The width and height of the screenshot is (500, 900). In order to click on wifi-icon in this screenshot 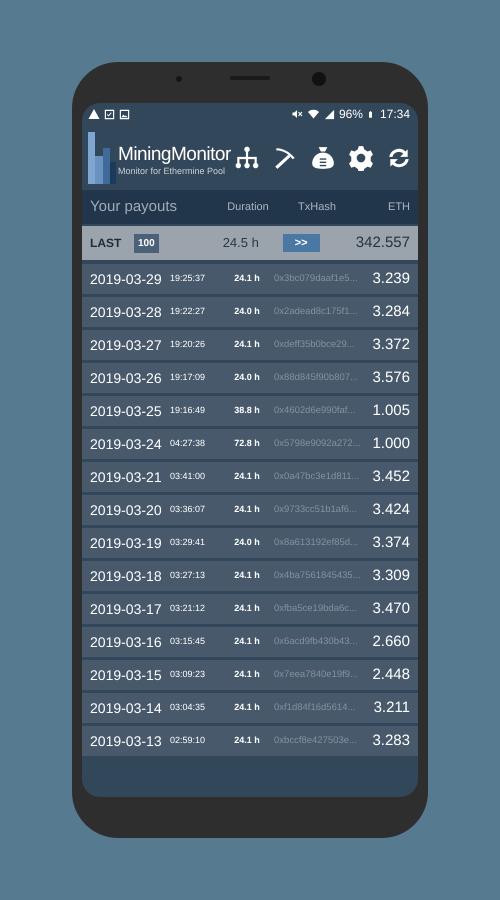, I will do `click(313, 114)`.